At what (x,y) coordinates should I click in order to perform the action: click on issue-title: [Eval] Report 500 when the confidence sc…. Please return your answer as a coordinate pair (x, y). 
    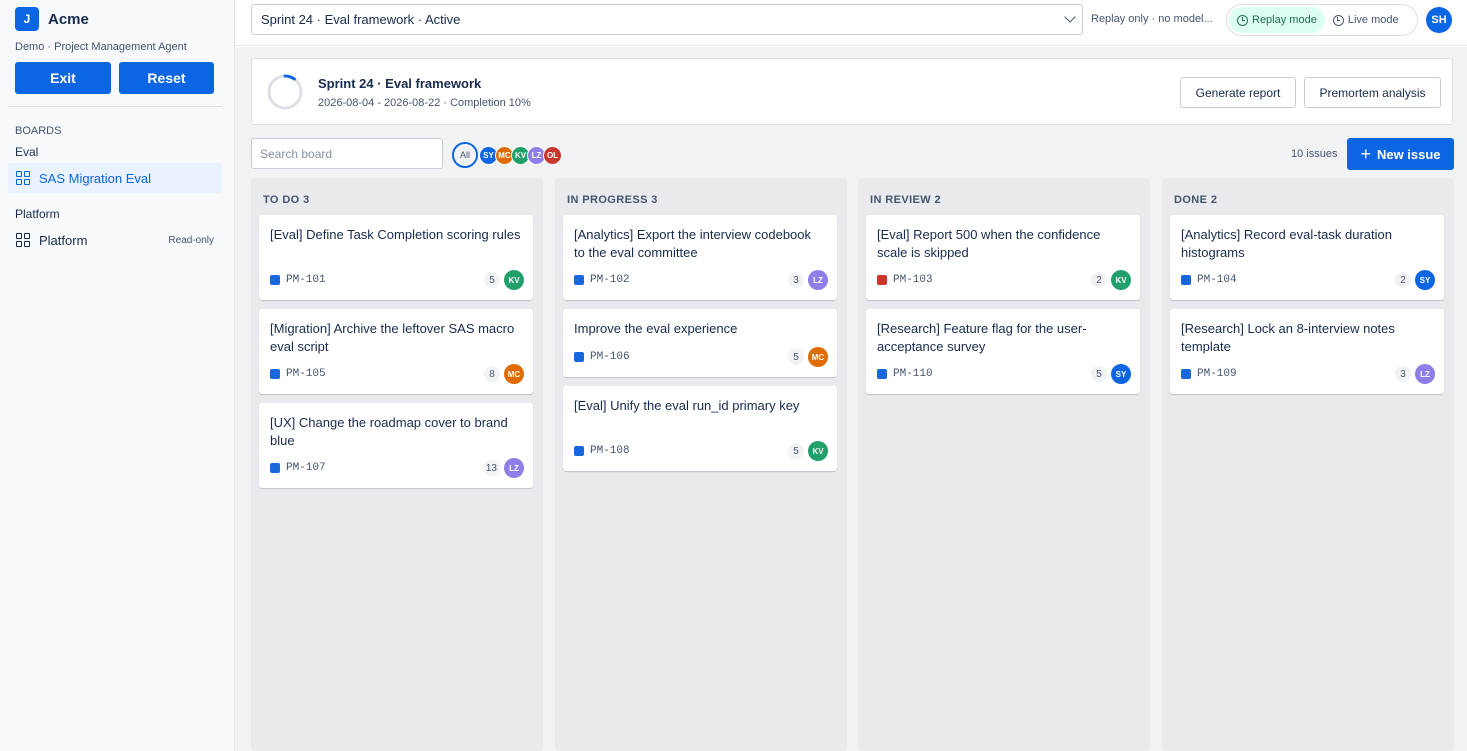
    Looking at the image, I should click on (989, 243).